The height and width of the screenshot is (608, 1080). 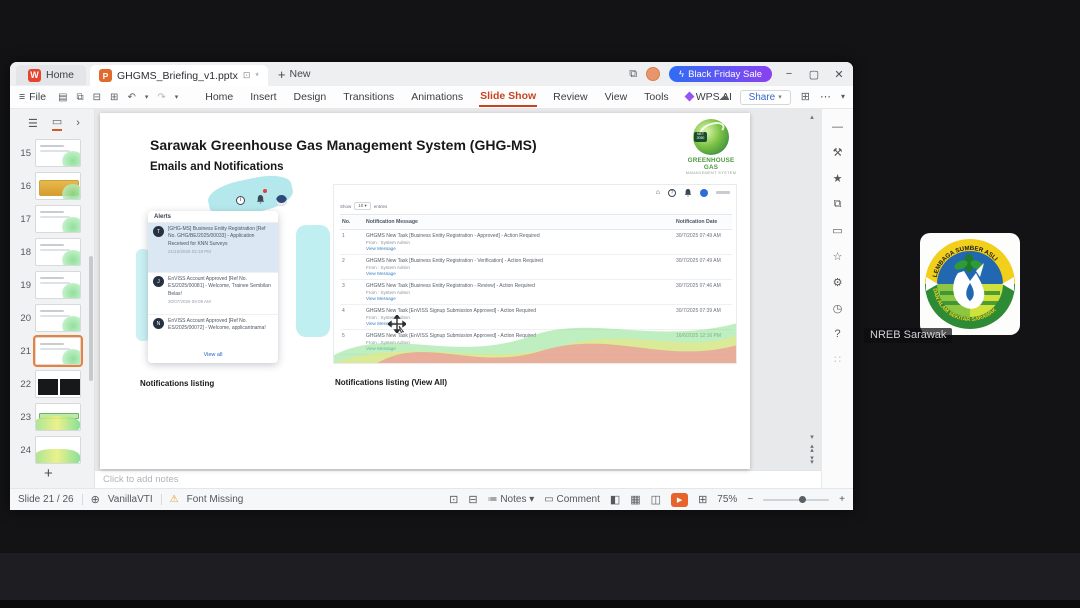 What do you see at coordinates (803, 499) in the screenshot?
I see `zoom-slider-handle` at bounding box center [803, 499].